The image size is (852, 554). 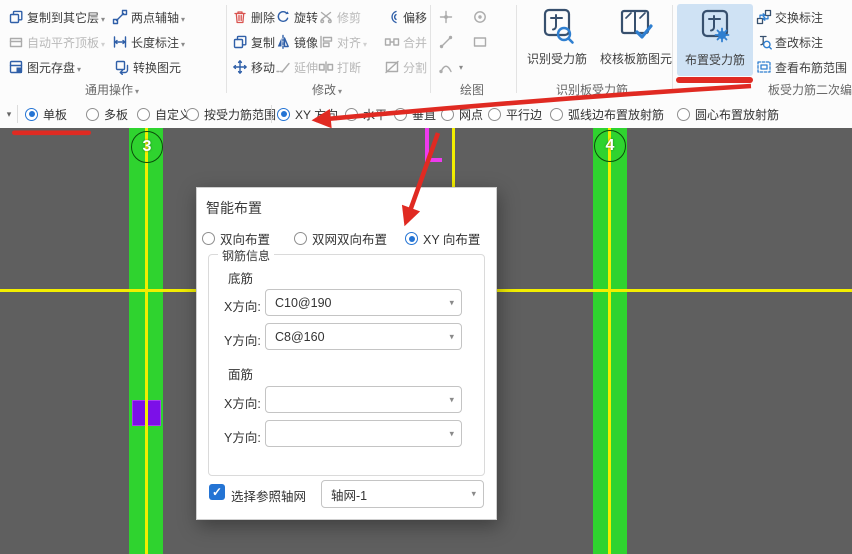 What do you see at coordinates (283, 67) in the screenshot?
I see `extend-icon` at bounding box center [283, 67].